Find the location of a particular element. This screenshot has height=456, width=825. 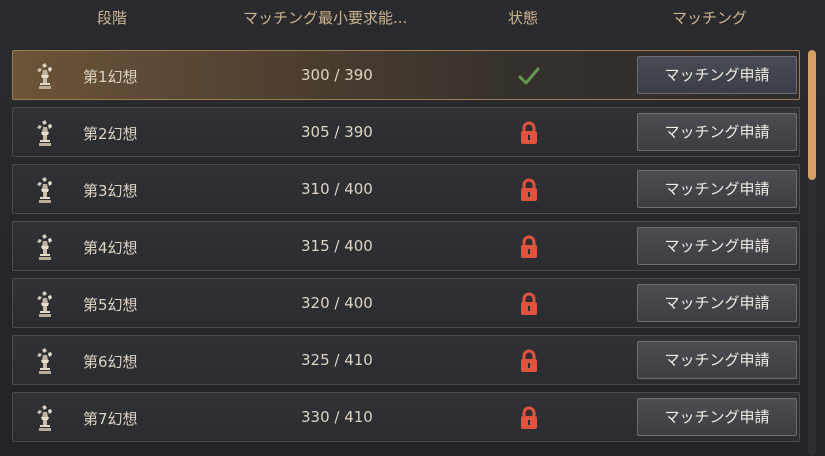

stage-row-7: 第7幻想 330 / 410 マッチング申請 is located at coordinates (406, 417).